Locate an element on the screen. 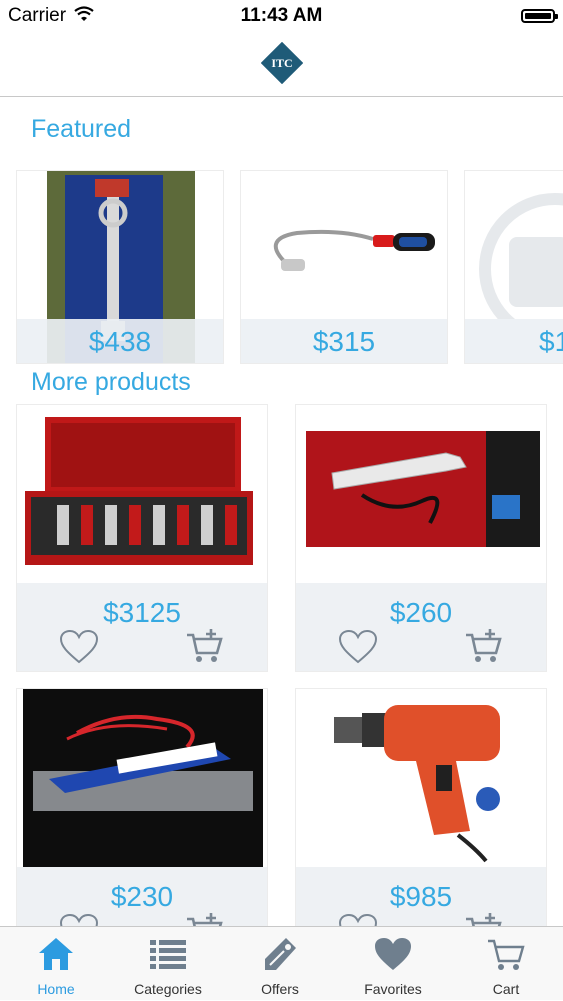  product-card: $3125 is located at coordinates (142, 538).